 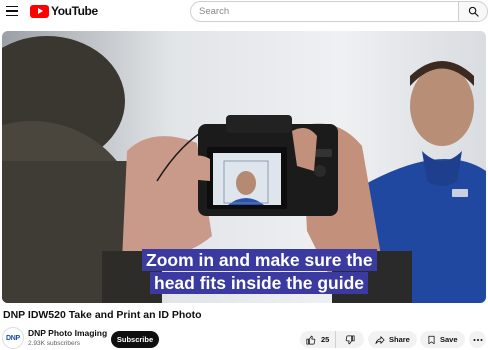 What do you see at coordinates (54, 343) in the screenshot?
I see `subscriber-count: 2.93K subscribers` at bounding box center [54, 343].